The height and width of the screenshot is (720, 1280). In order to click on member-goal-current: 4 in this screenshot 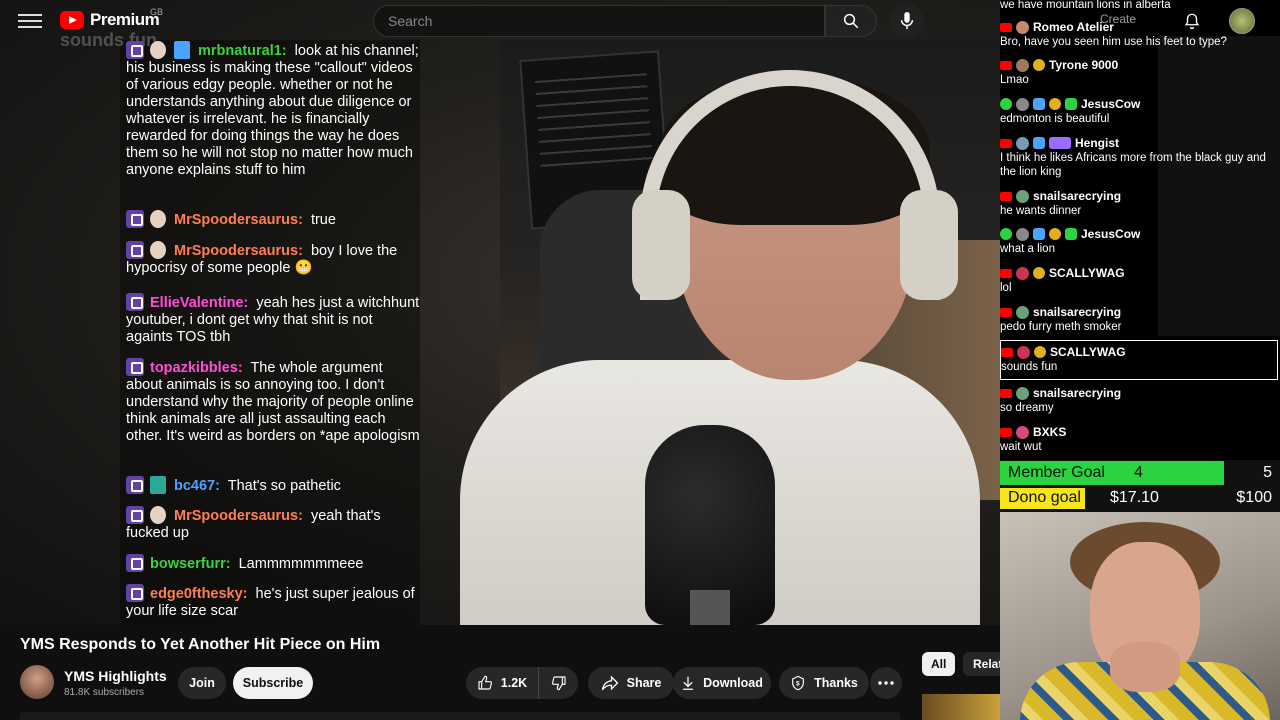, I will do `click(1138, 472)`.